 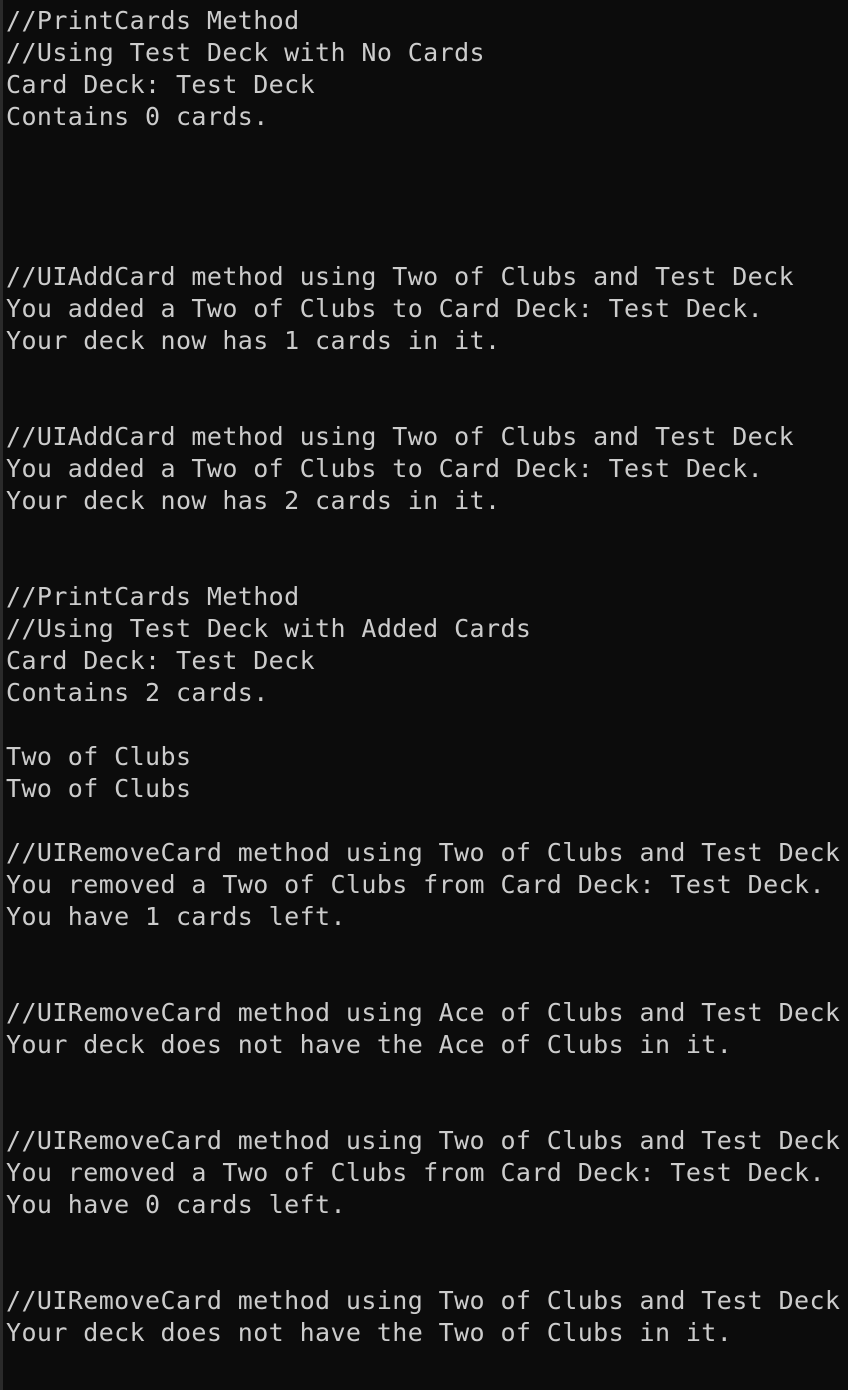 What do you see at coordinates (176, 1204) in the screenshot?
I see `console-line: You have 0 cards left.` at bounding box center [176, 1204].